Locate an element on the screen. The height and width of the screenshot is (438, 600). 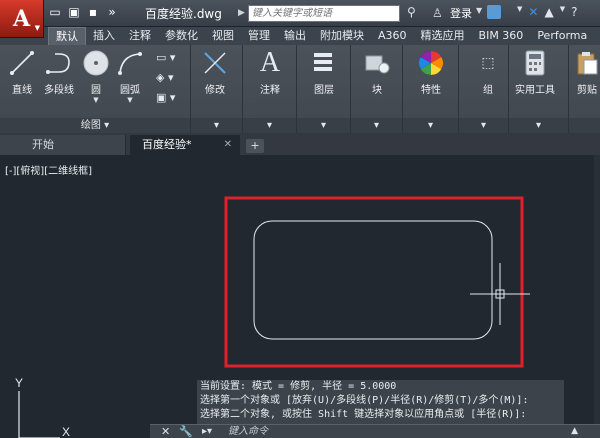
binoculars-icon: ⚲ is located at coordinates (414, 13).